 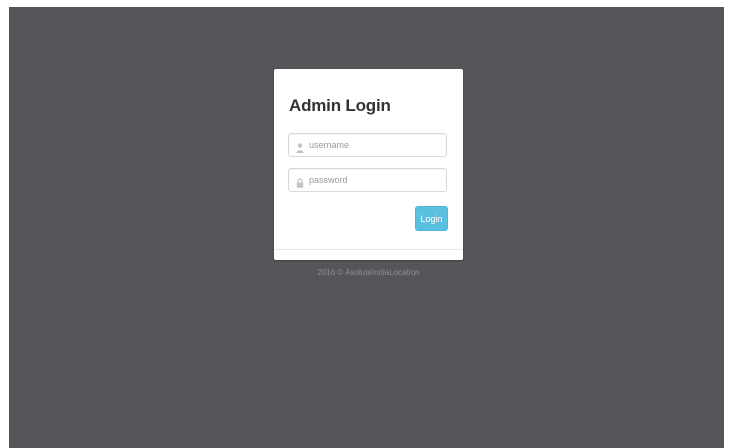 What do you see at coordinates (300, 146) in the screenshot?
I see `user-icon` at bounding box center [300, 146].